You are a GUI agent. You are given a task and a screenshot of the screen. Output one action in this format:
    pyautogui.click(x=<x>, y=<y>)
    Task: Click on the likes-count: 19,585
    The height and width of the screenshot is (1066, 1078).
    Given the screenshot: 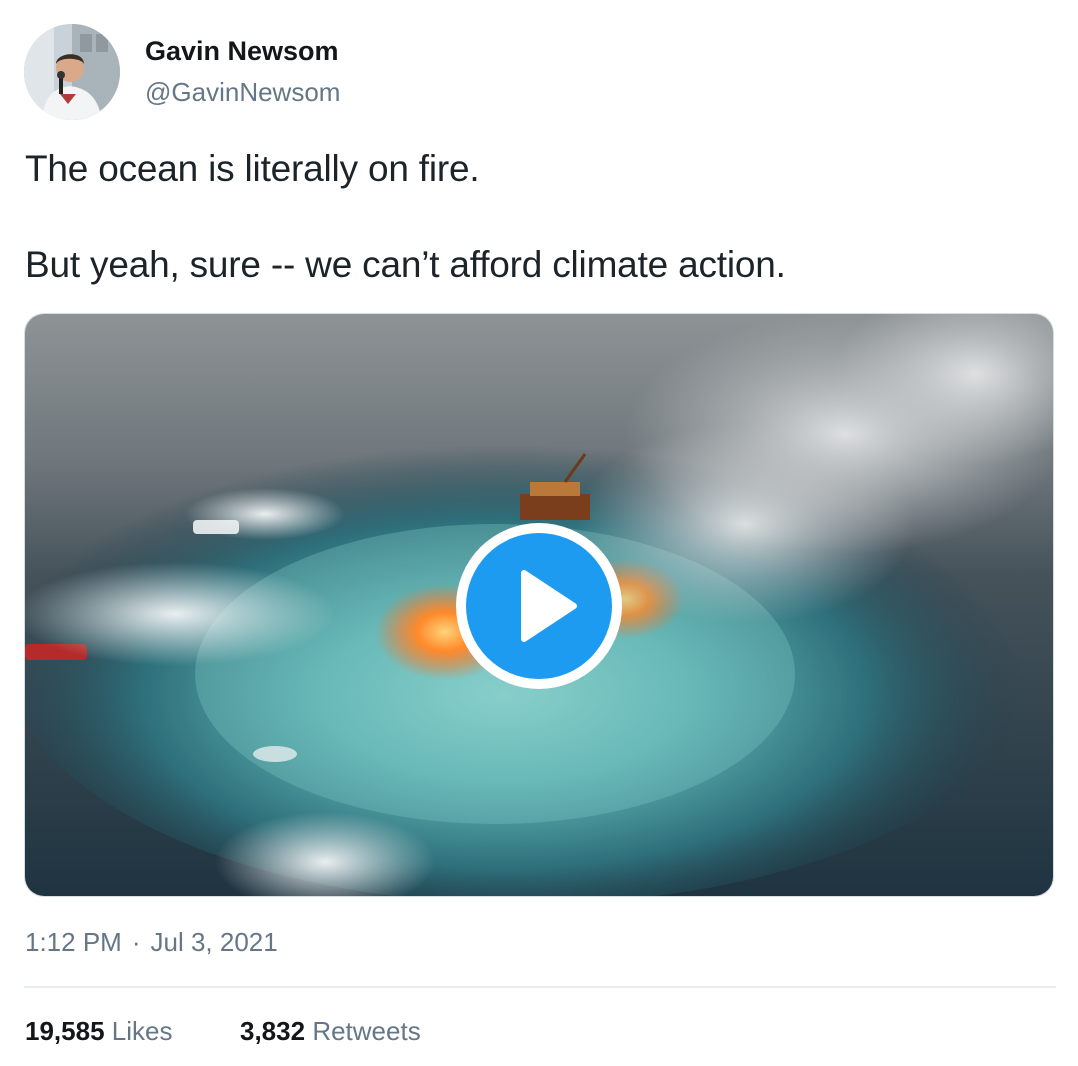 What is the action you would take?
    pyautogui.click(x=65, y=1031)
    